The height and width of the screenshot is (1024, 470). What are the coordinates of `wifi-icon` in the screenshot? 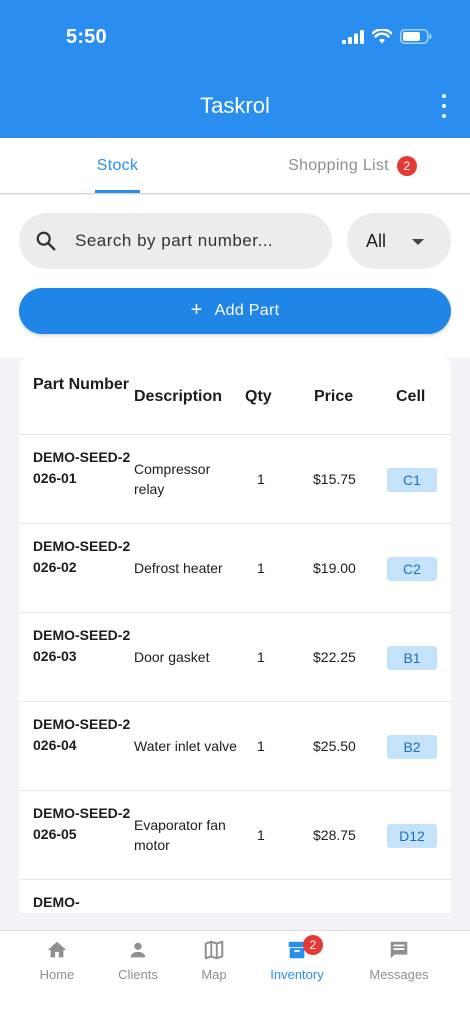 It's located at (382, 36).